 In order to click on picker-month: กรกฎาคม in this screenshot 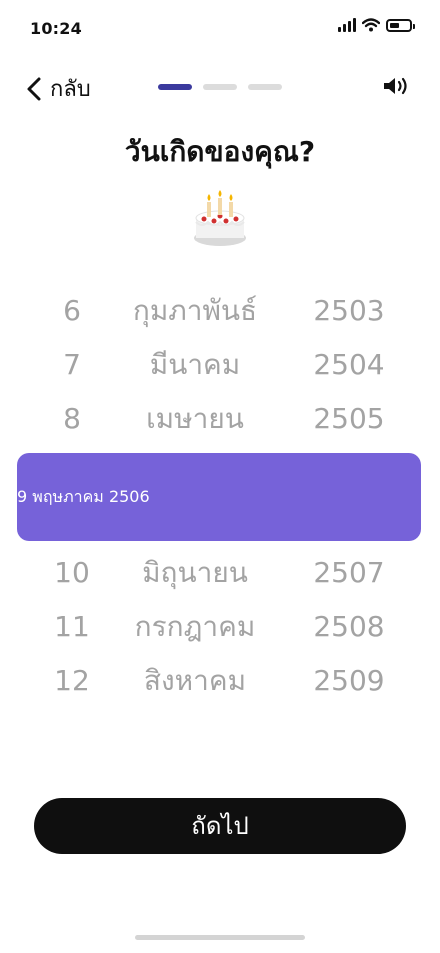, I will do `click(195, 626)`.